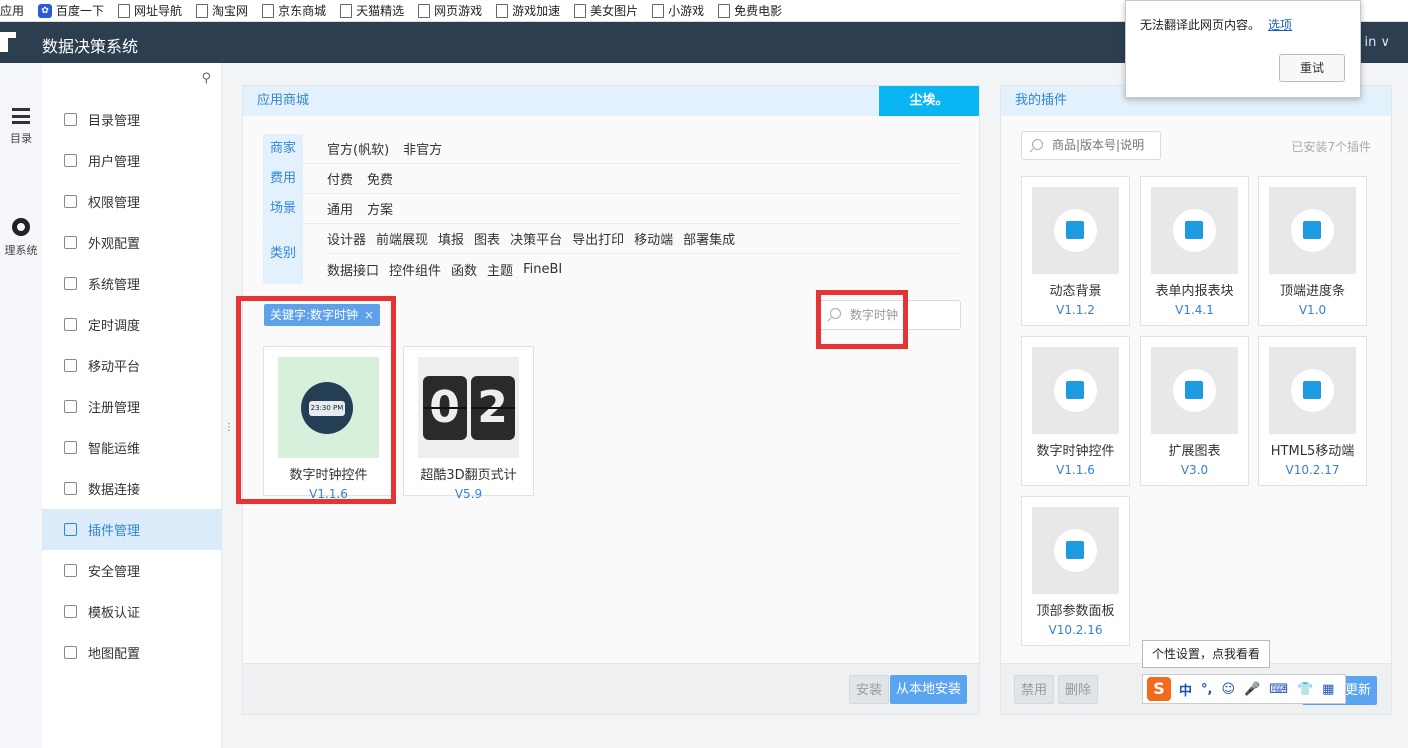 The image size is (1408, 748). What do you see at coordinates (709, 238) in the screenshot?
I see `filter-option: 部署集成` at bounding box center [709, 238].